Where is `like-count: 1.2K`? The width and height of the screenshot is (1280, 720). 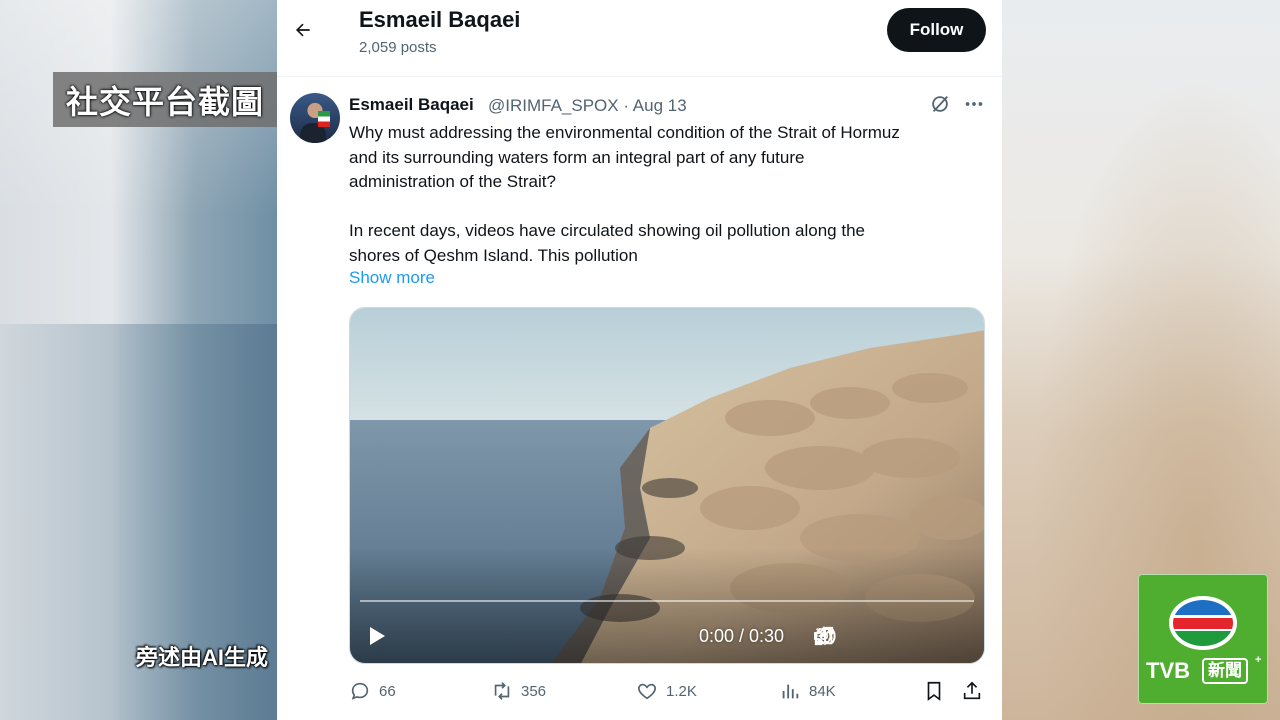 like-count: 1.2K is located at coordinates (681, 691).